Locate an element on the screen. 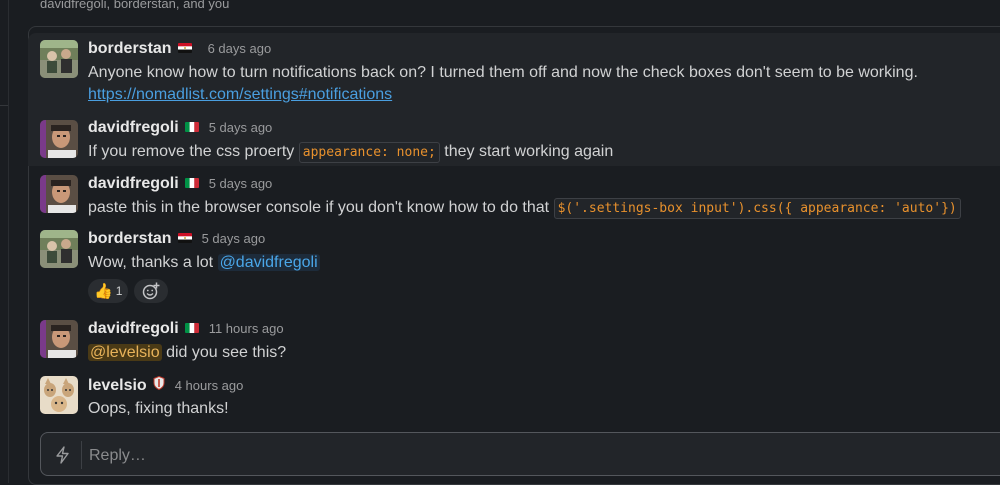 This screenshot has height=485, width=1000. add-emoji-icon is located at coordinates (151, 291).